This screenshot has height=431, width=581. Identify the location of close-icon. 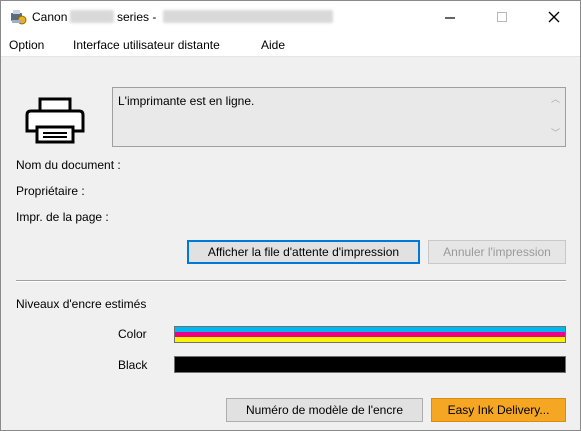
(554, 16).